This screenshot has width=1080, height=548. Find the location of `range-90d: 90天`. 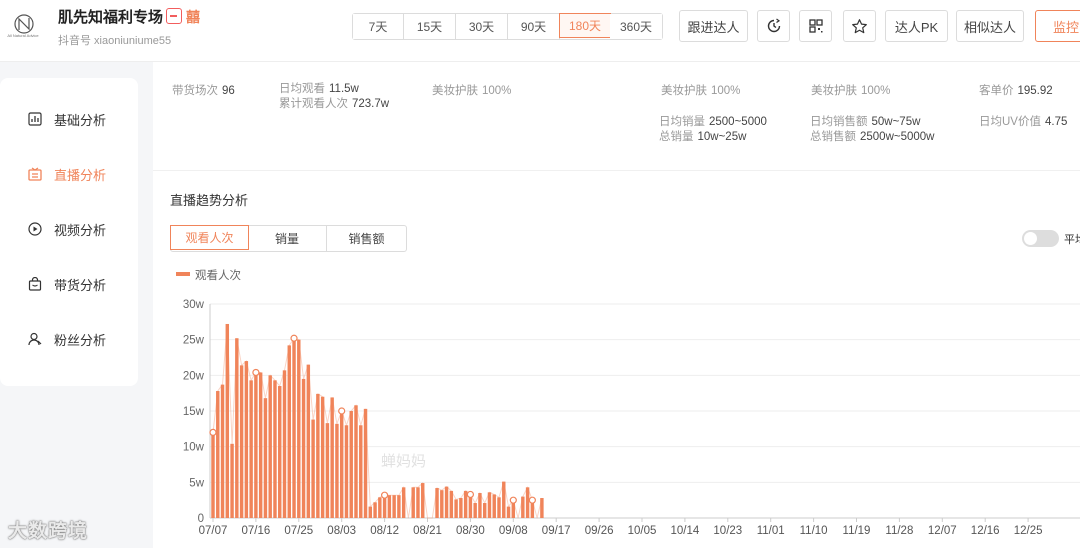

range-90d: 90天 is located at coordinates (534, 26).